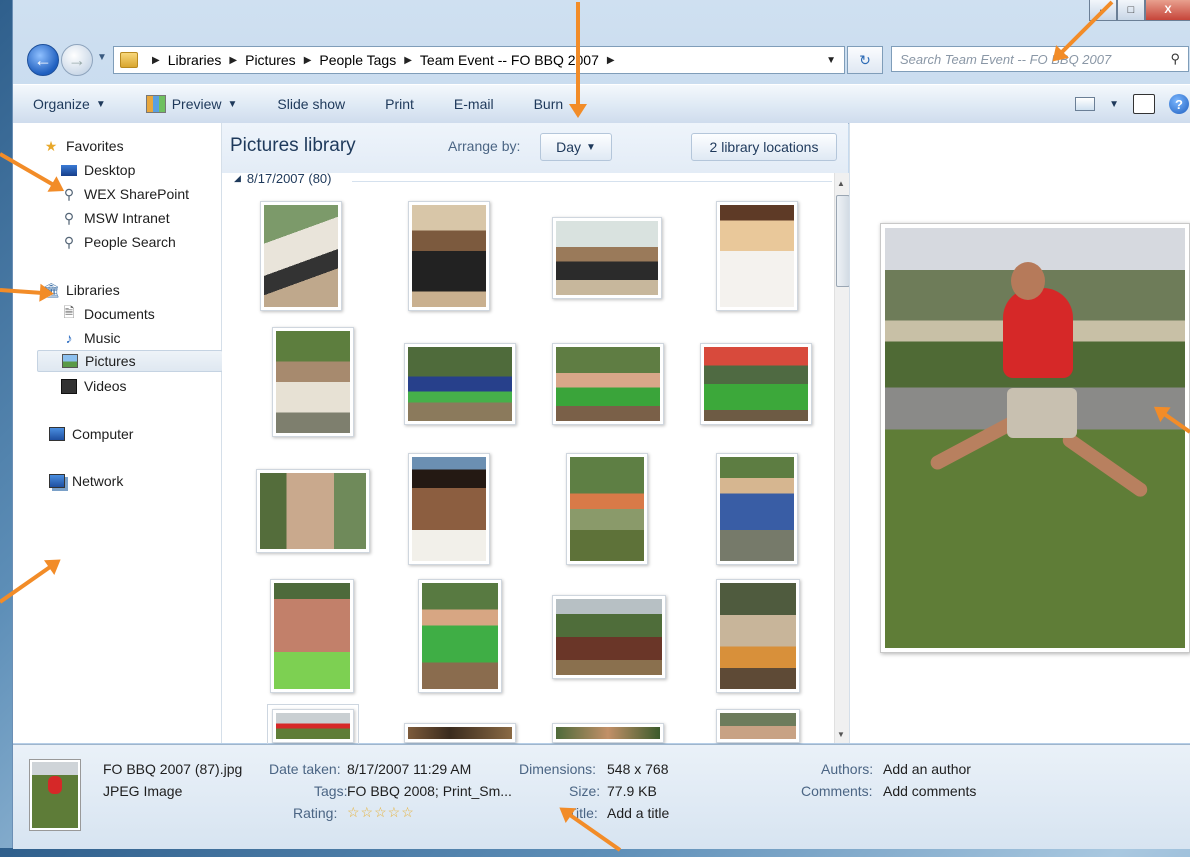  What do you see at coordinates (1042, 413) in the screenshot?
I see `photo-detail` at bounding box center [1042, 413].